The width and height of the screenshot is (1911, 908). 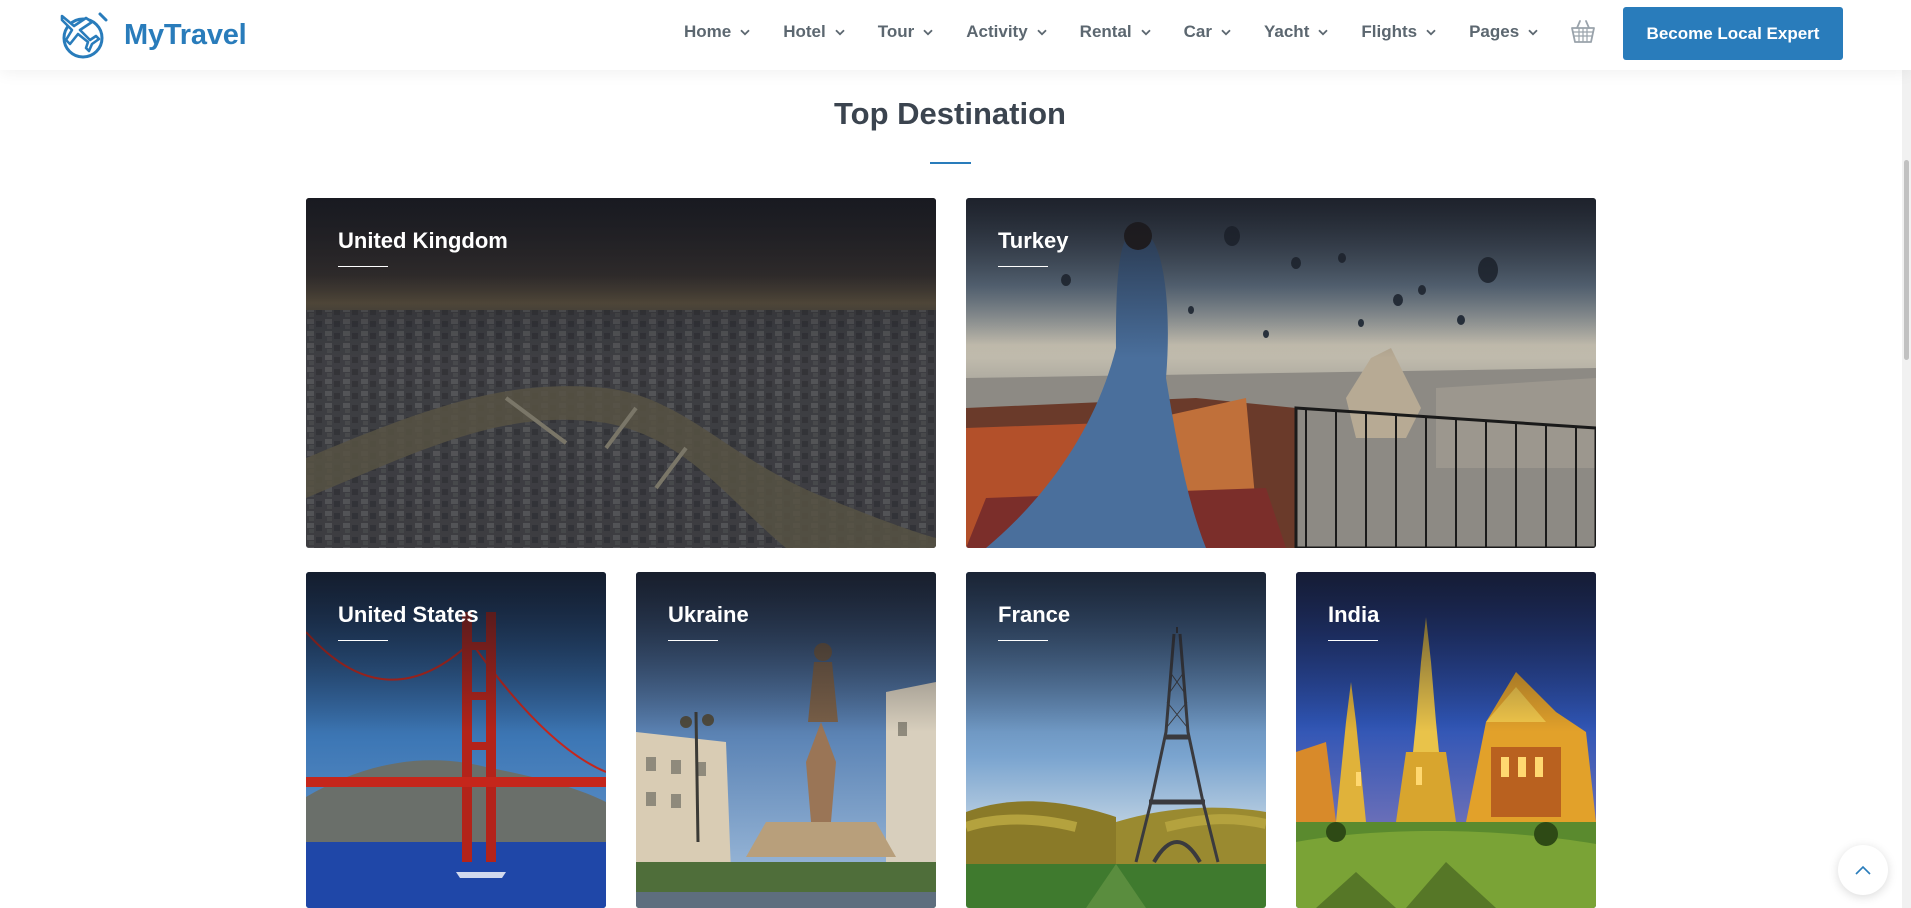 I want to click on nav-item-yacht: Yacht, so click(x=1296, y=32).